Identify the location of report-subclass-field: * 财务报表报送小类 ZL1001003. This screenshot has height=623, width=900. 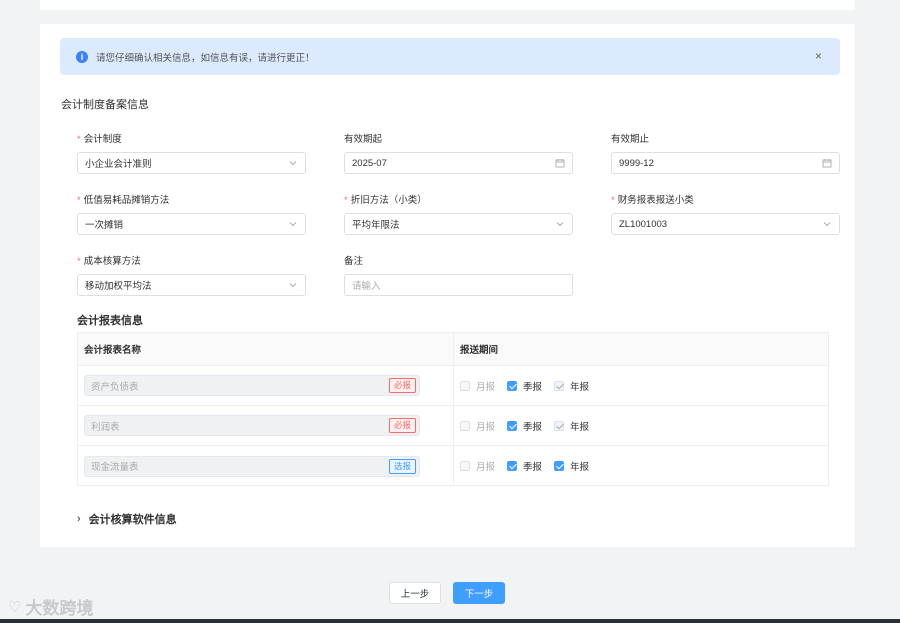
(725, 214).